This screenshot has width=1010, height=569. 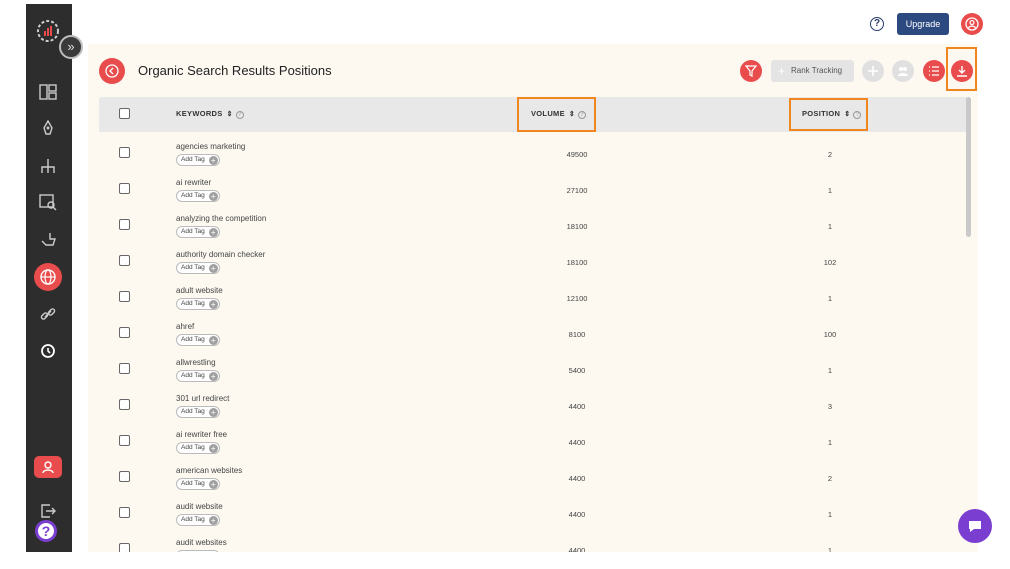 I want to click on info-icon: ?, so click(x=239, y=115).